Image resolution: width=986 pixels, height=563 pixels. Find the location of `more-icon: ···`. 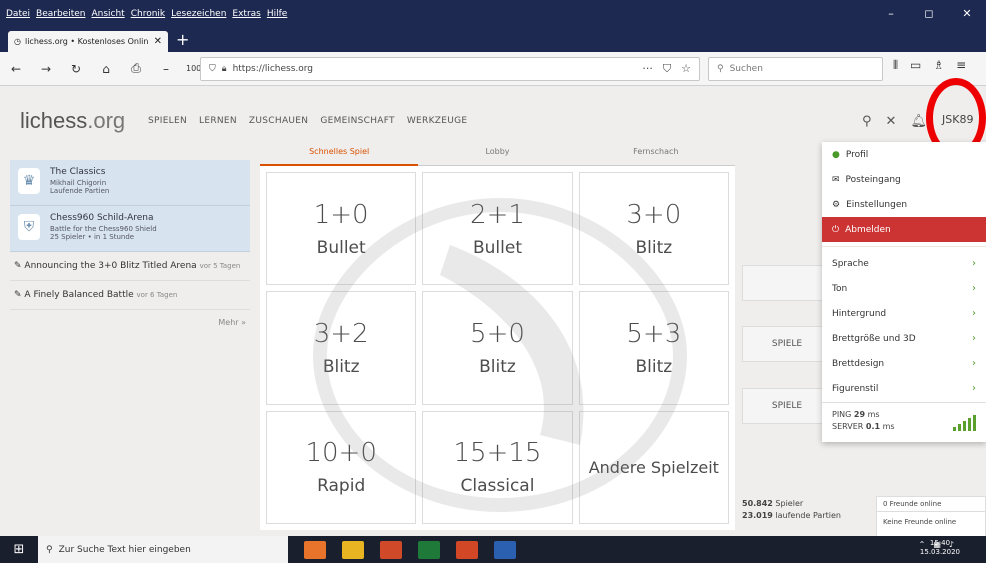

more-icon: ··· is located at coordinates (647, 69).